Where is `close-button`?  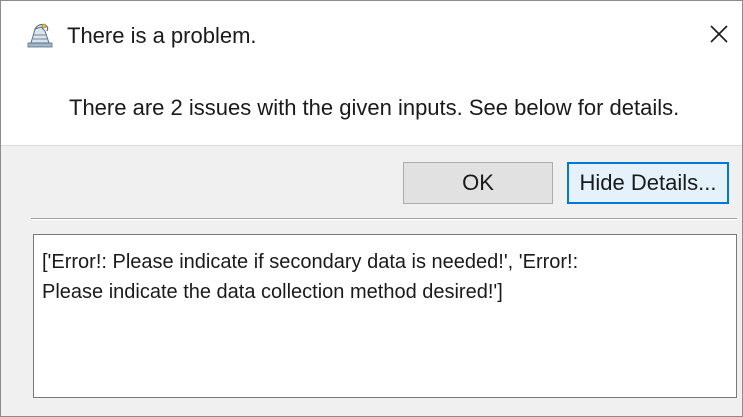 close-button is located at coordinates (719, 36).